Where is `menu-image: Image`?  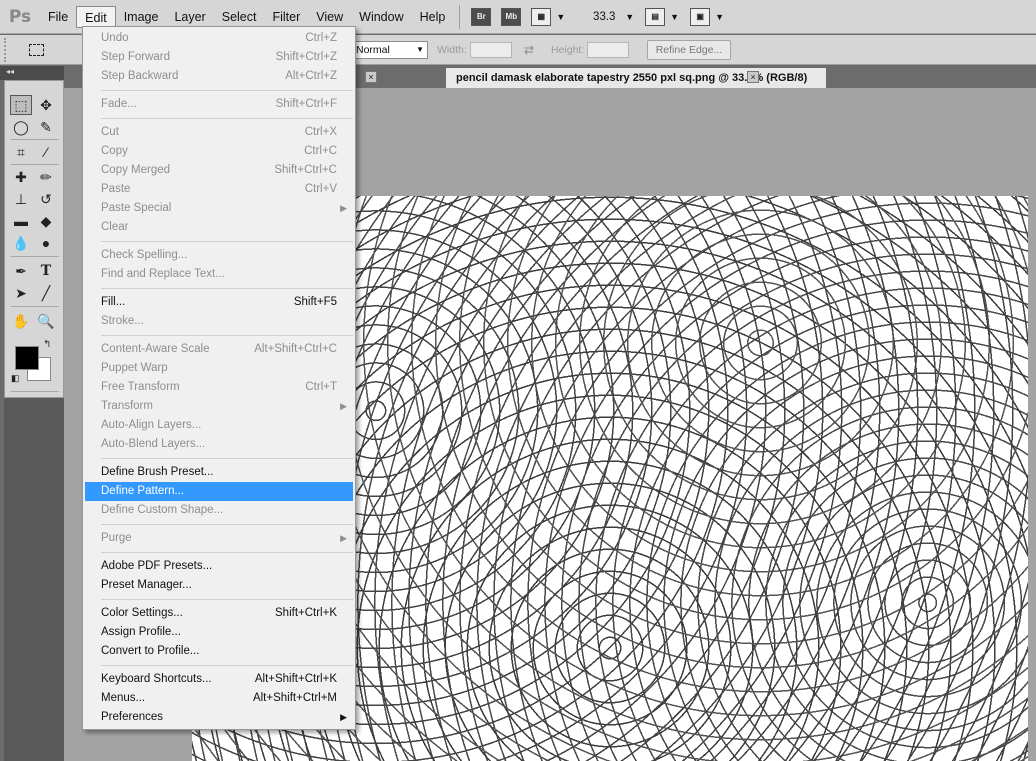 menu-image: Image is located at coordinates (141, 17).